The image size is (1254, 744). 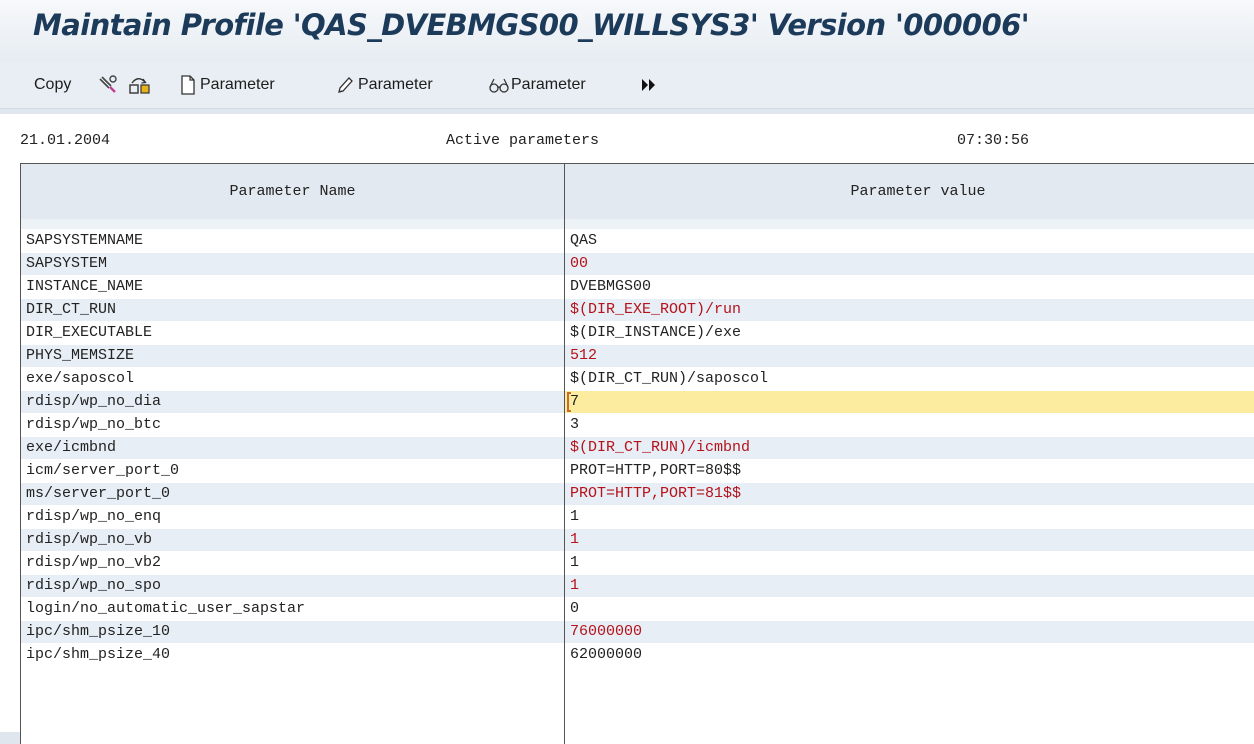 What do you see at coordinates (292, 655) in the screenshot?
I see `parameter-name: ipc/shm_psize_40` at bounding box center [292, 655].